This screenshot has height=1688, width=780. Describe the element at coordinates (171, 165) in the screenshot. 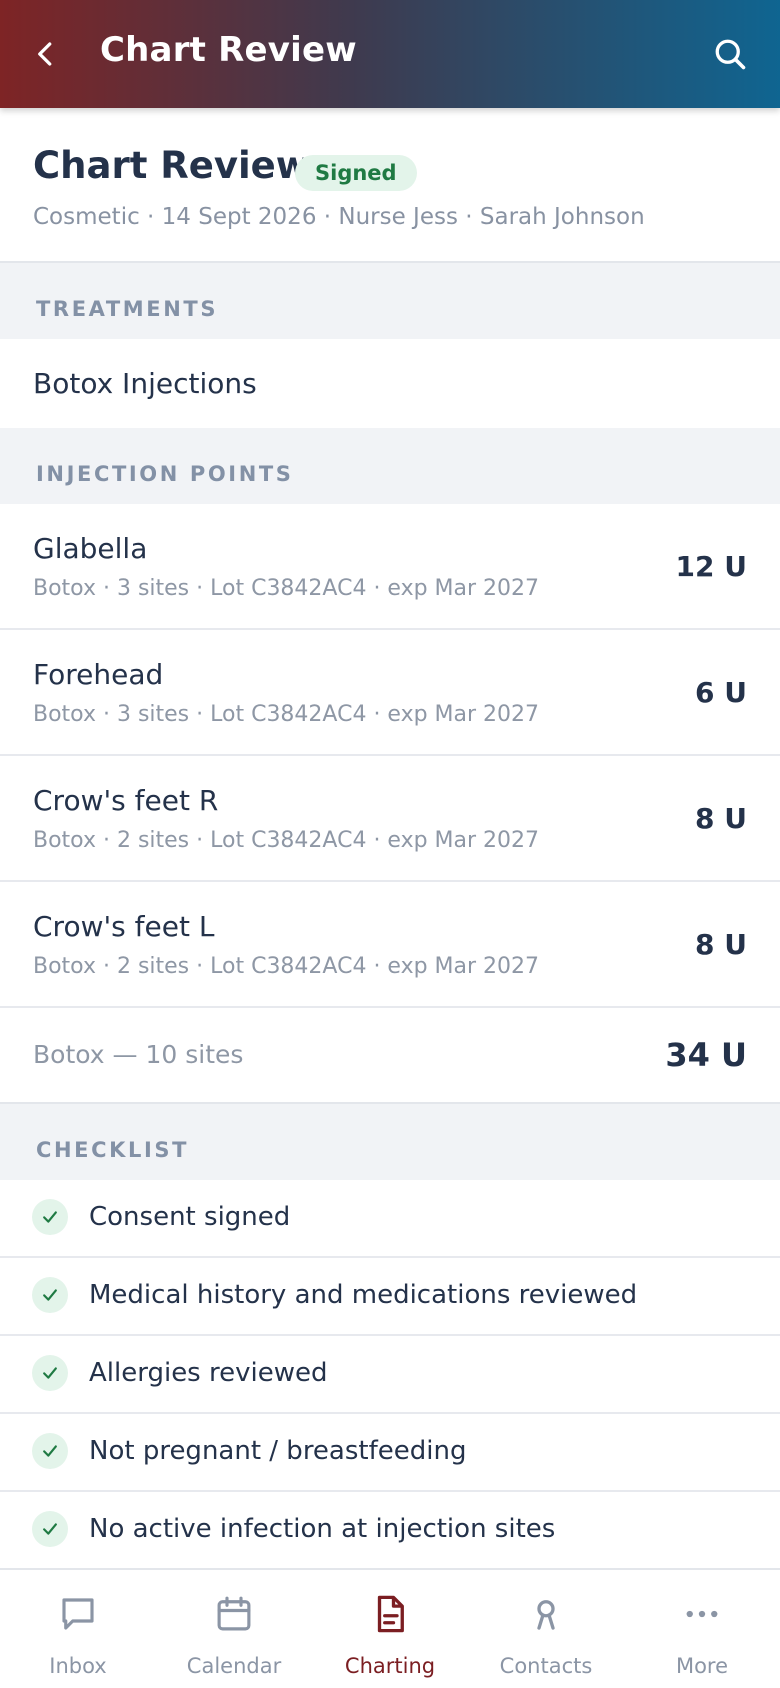

I see `page-title: Chart Review` at that location.